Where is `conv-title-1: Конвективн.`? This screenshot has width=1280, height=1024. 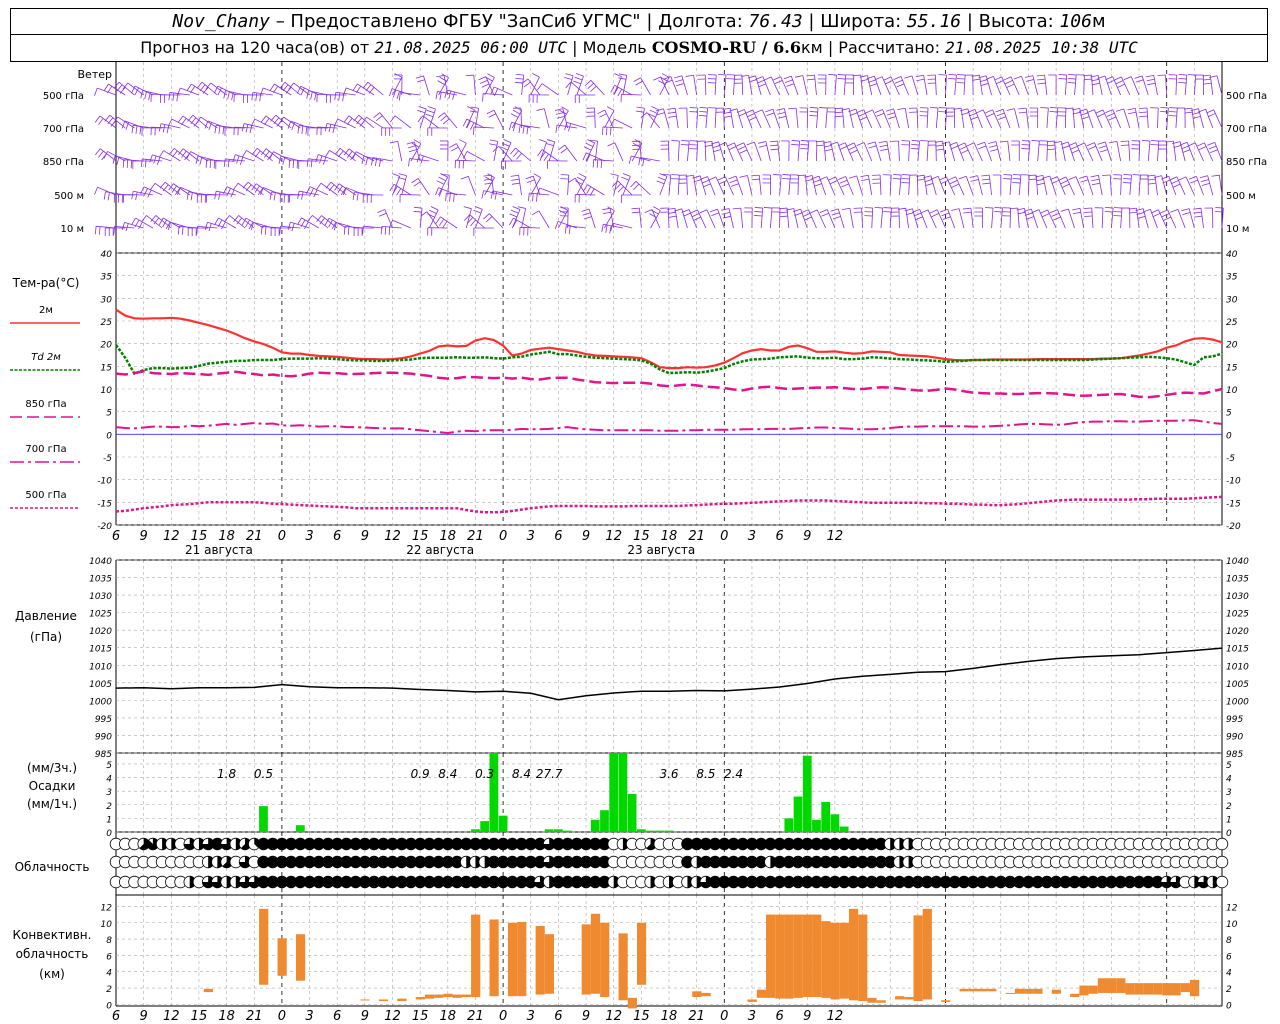 conv-title-1: Конвективн. is located at coordinates (52, 935).